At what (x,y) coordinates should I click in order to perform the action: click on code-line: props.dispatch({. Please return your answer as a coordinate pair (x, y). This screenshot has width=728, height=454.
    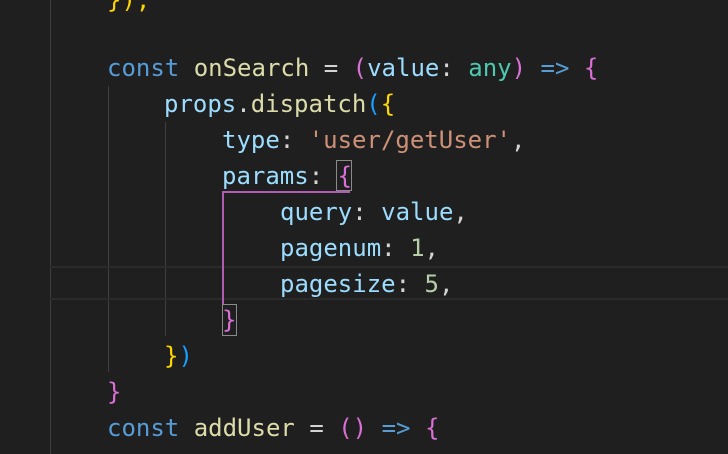
    Looking at the image, I should click on (279, 104).